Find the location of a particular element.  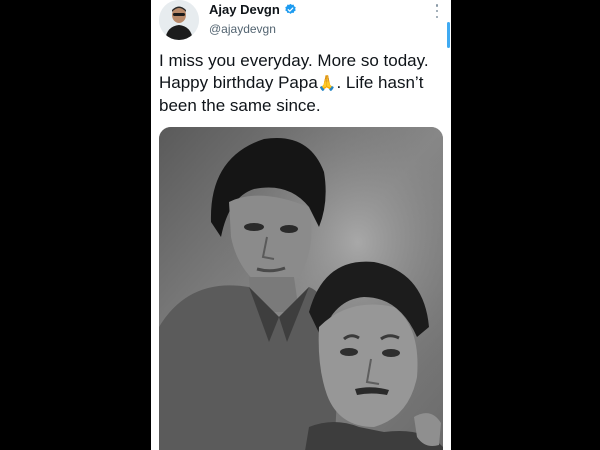

scrollbar is located at coordinates (448, 35).